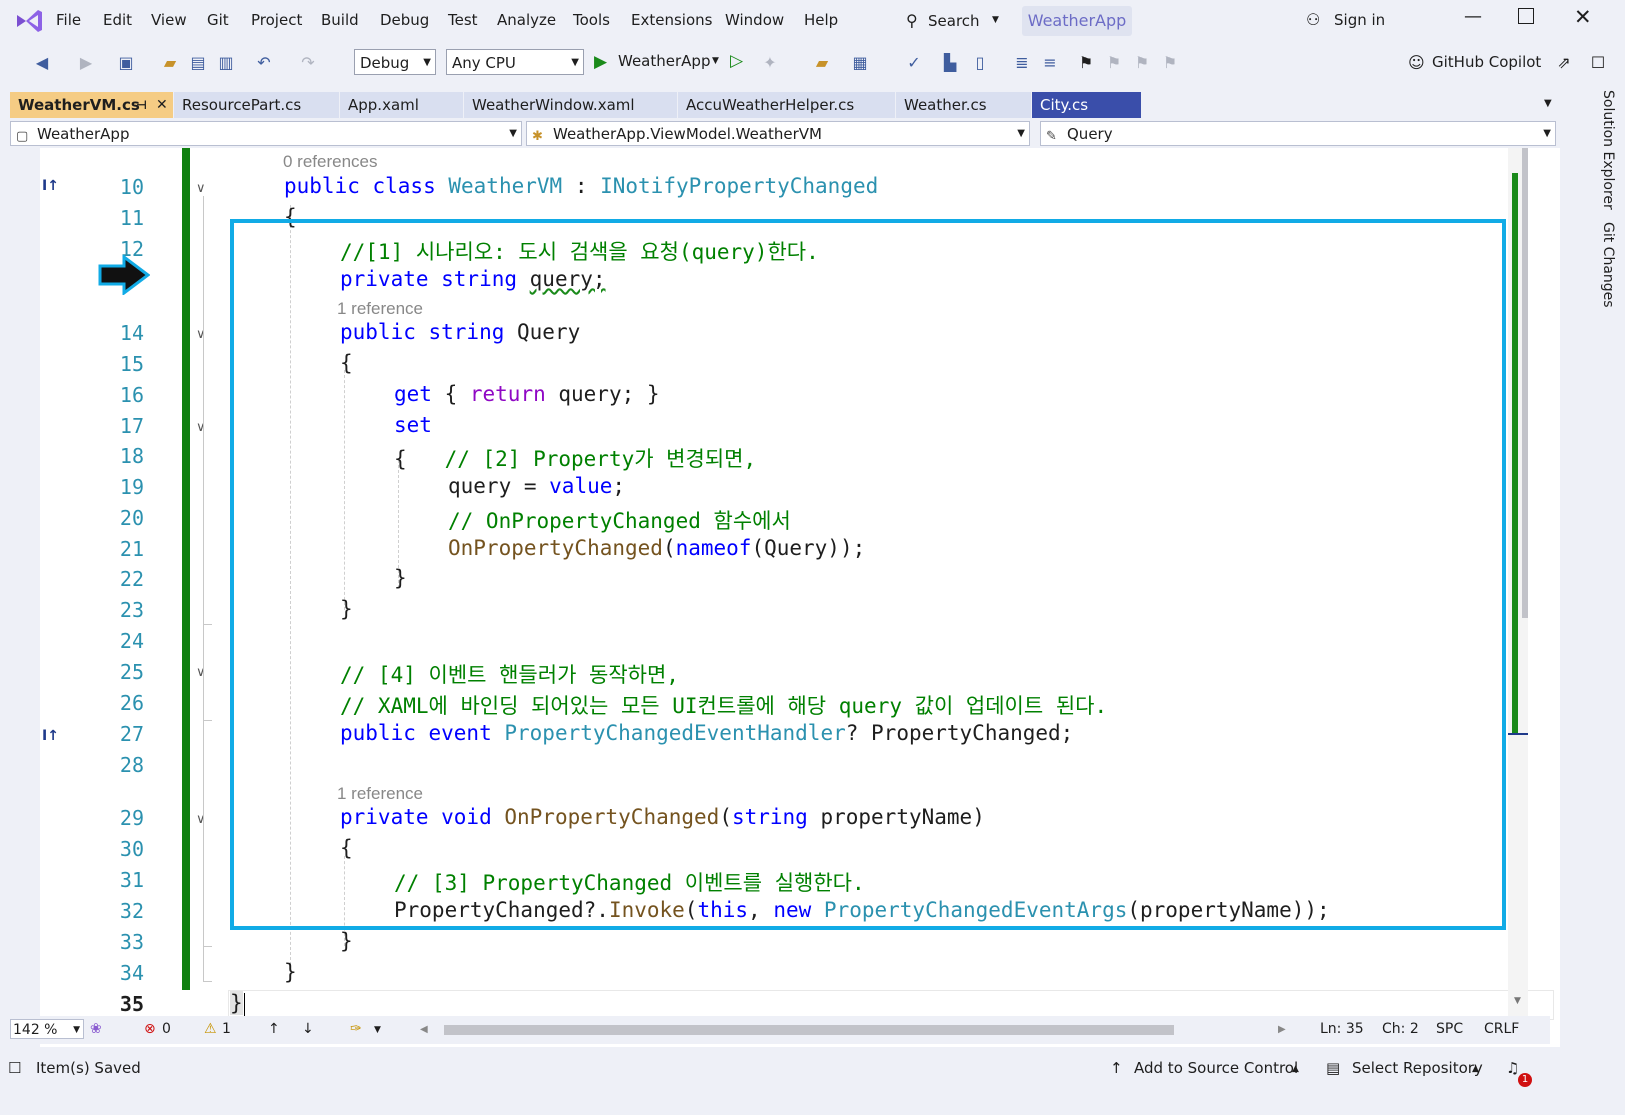  I want to click on menu-extensions: Extensions, so click(671, 20).